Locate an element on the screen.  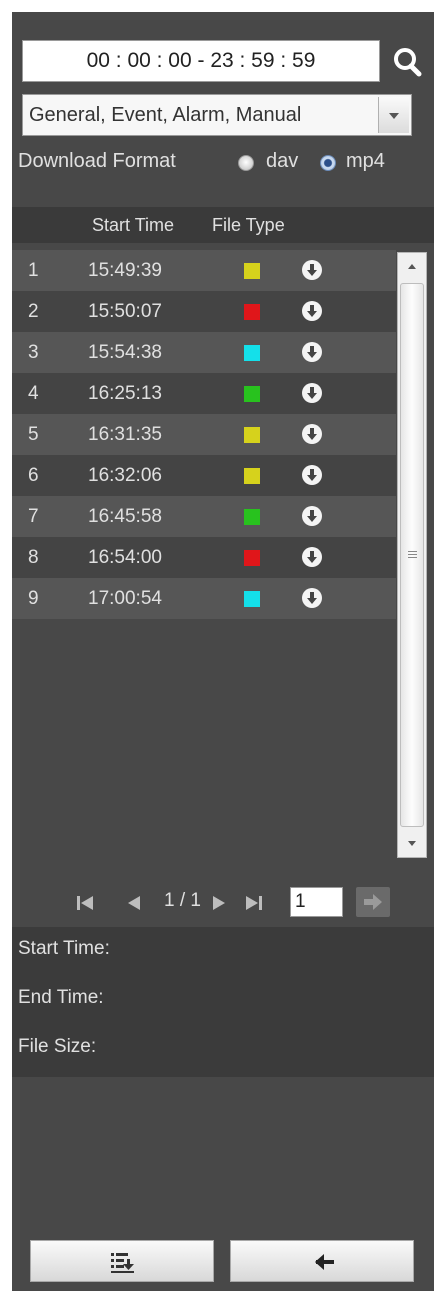
row-start-time: 16:31:35 is located at coordinates (125, 434).